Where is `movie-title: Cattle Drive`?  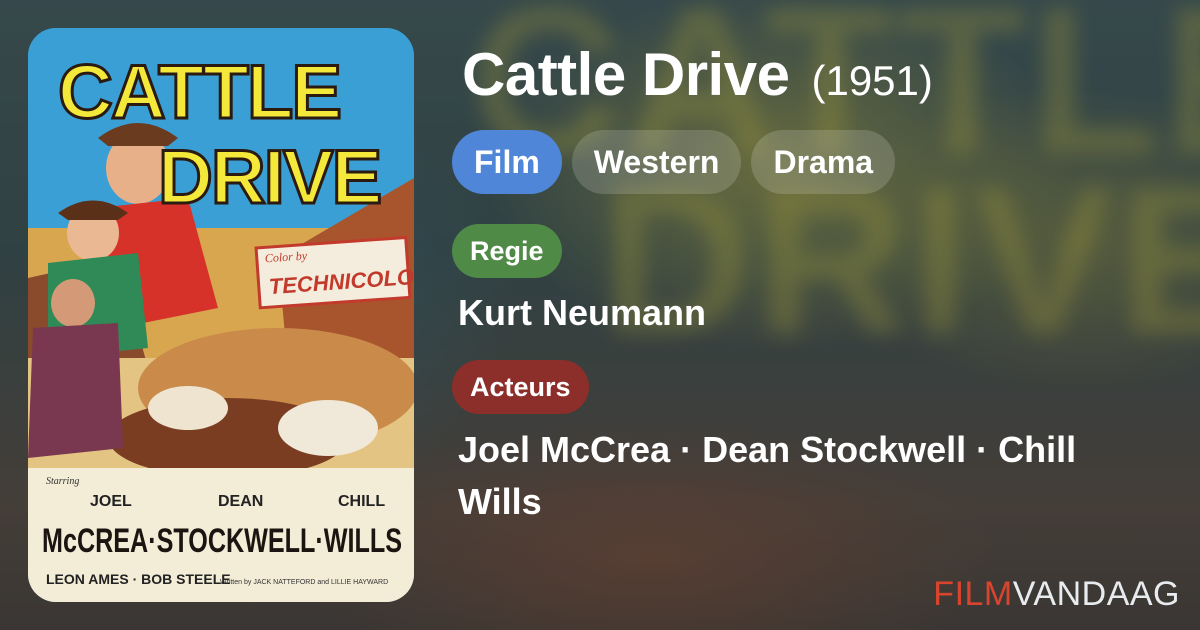 movie-title: Cattle Drive is located at coordinates (626, 74).